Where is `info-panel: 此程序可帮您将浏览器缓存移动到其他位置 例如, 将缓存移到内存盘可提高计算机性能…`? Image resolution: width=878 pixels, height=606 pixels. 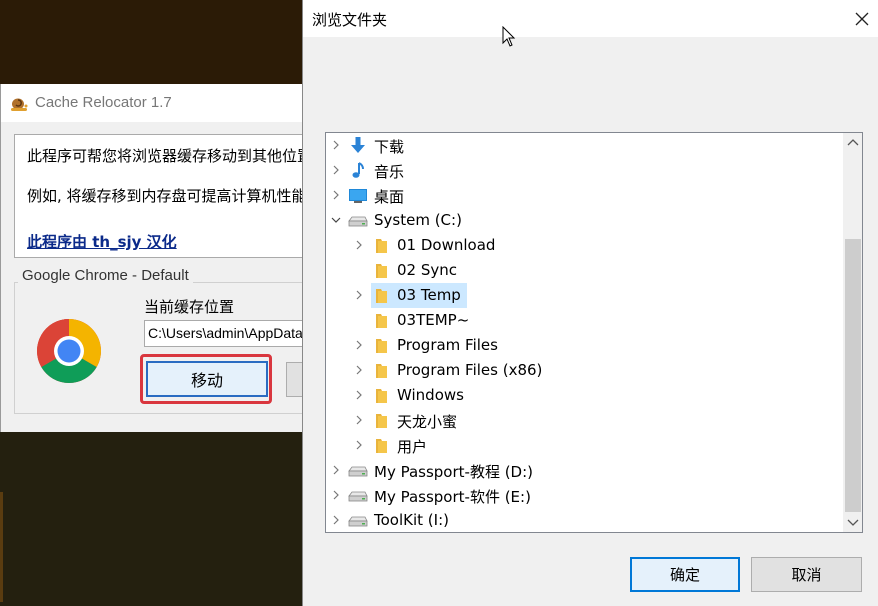
info-panel: 此程序可帮您将浏览器缓存移动到其他位置 例如, 将缓存移到内存盘可提高计算机性能… is located at coordinates (164, 196).